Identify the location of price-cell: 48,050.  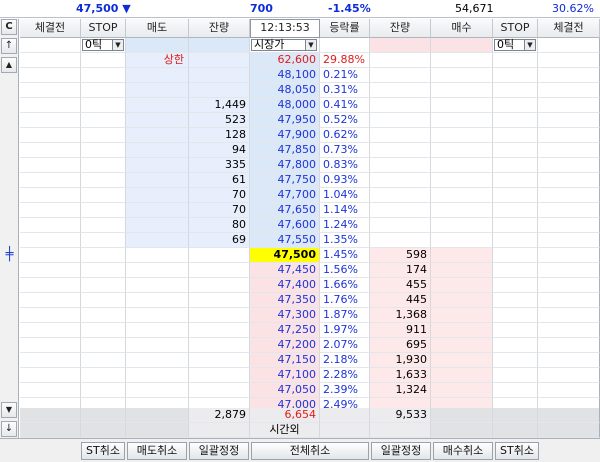
(285, 90).